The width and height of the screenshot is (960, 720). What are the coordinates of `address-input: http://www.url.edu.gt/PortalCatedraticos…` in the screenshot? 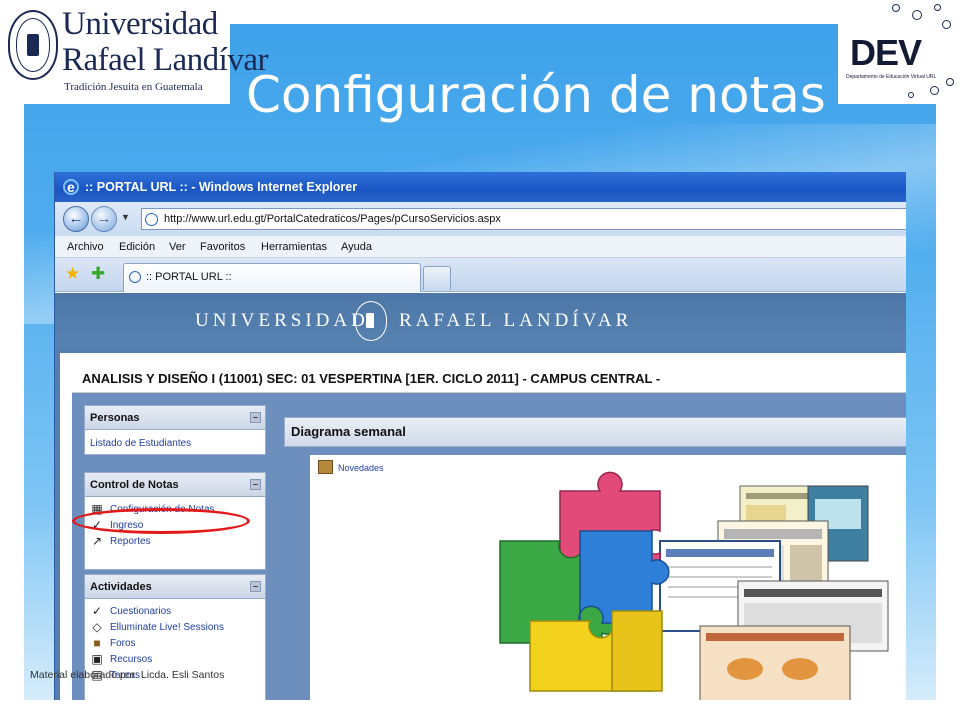 It's located at (523, 219).